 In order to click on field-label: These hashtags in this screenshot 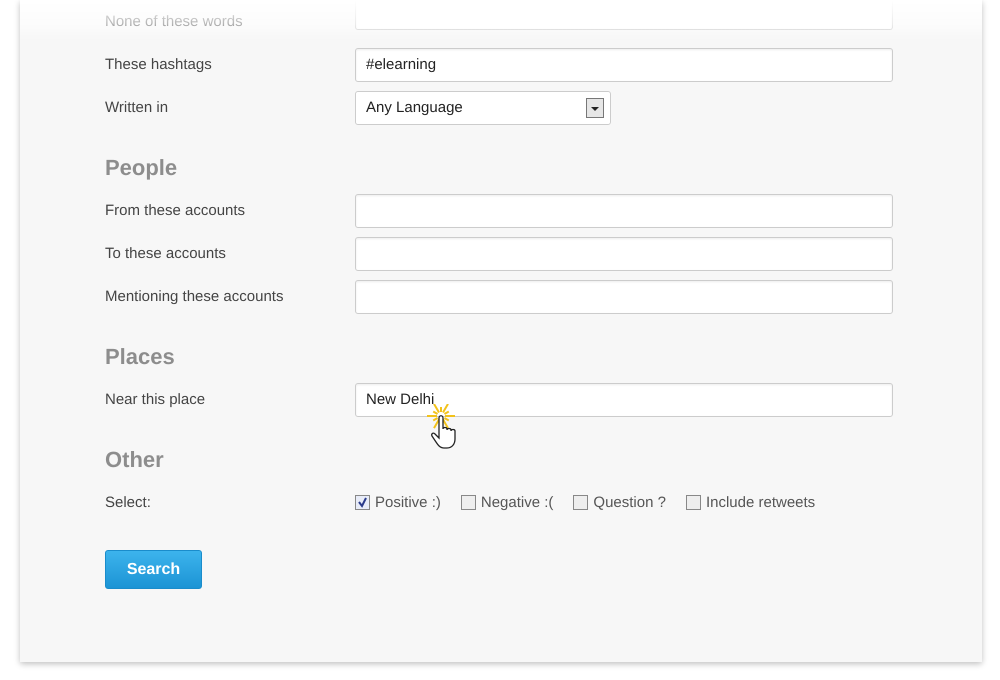, I will do `click(159, 64)`.